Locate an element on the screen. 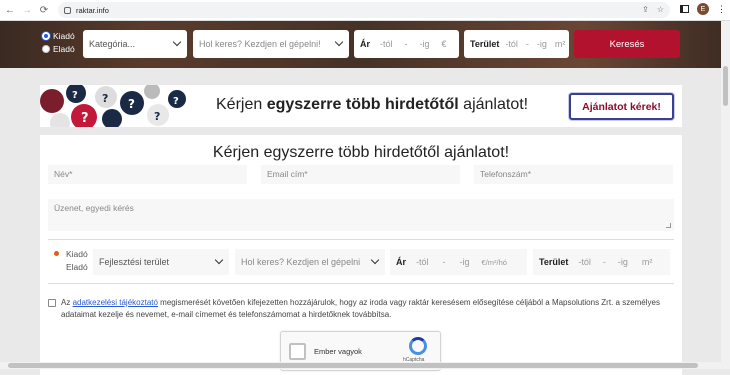 The height and width of the screenshot is (375, 730). reload-icon: ⟳ is located at coordinates (44, 10).